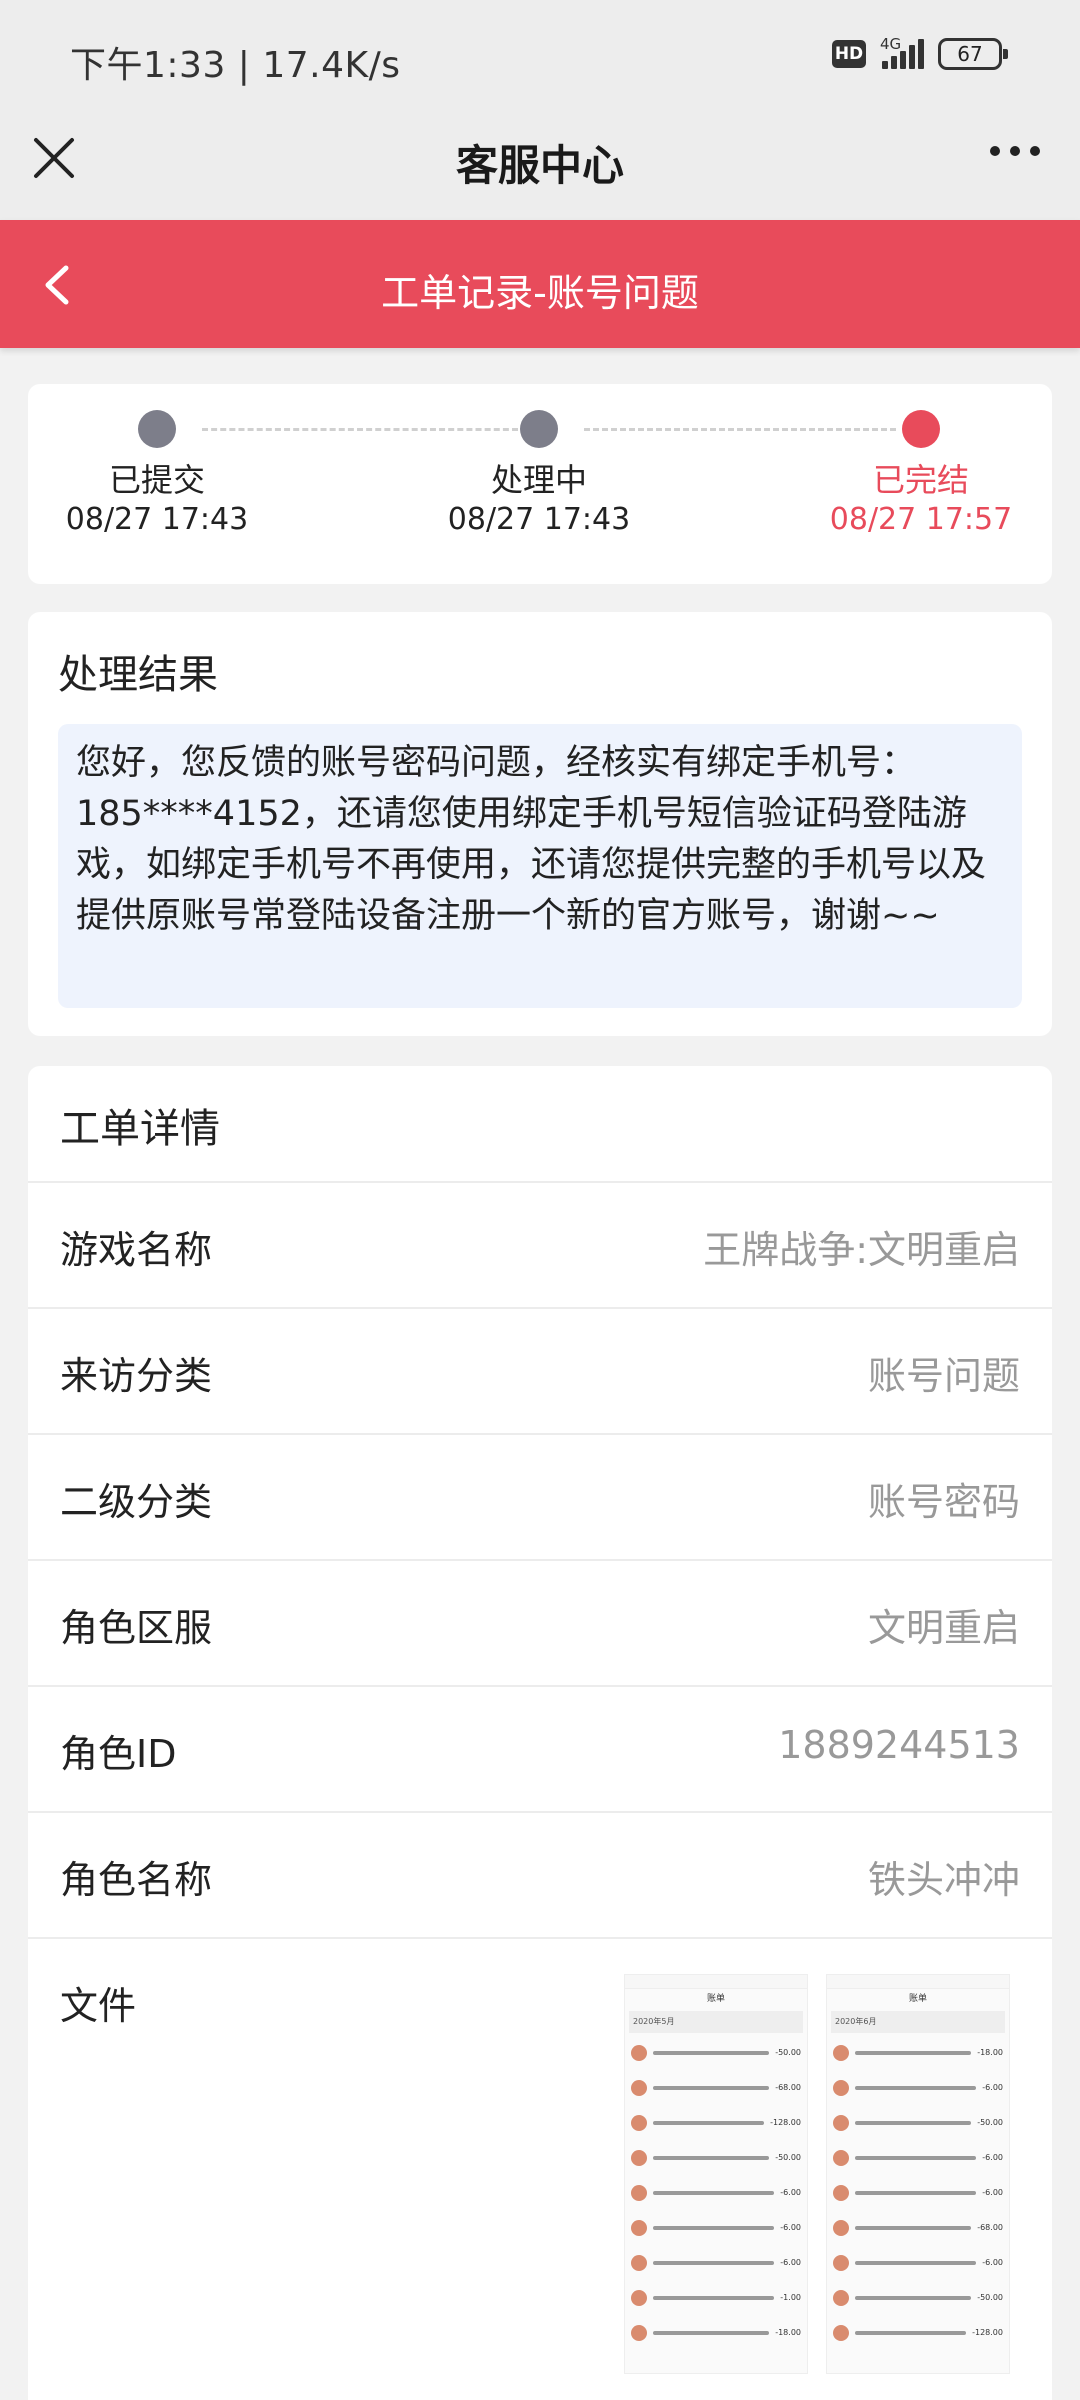  What do you see at coordinates (136, 1502) in the screenshot?
I see `detail-key: 二级分类` at bounding box center [136, 1502].